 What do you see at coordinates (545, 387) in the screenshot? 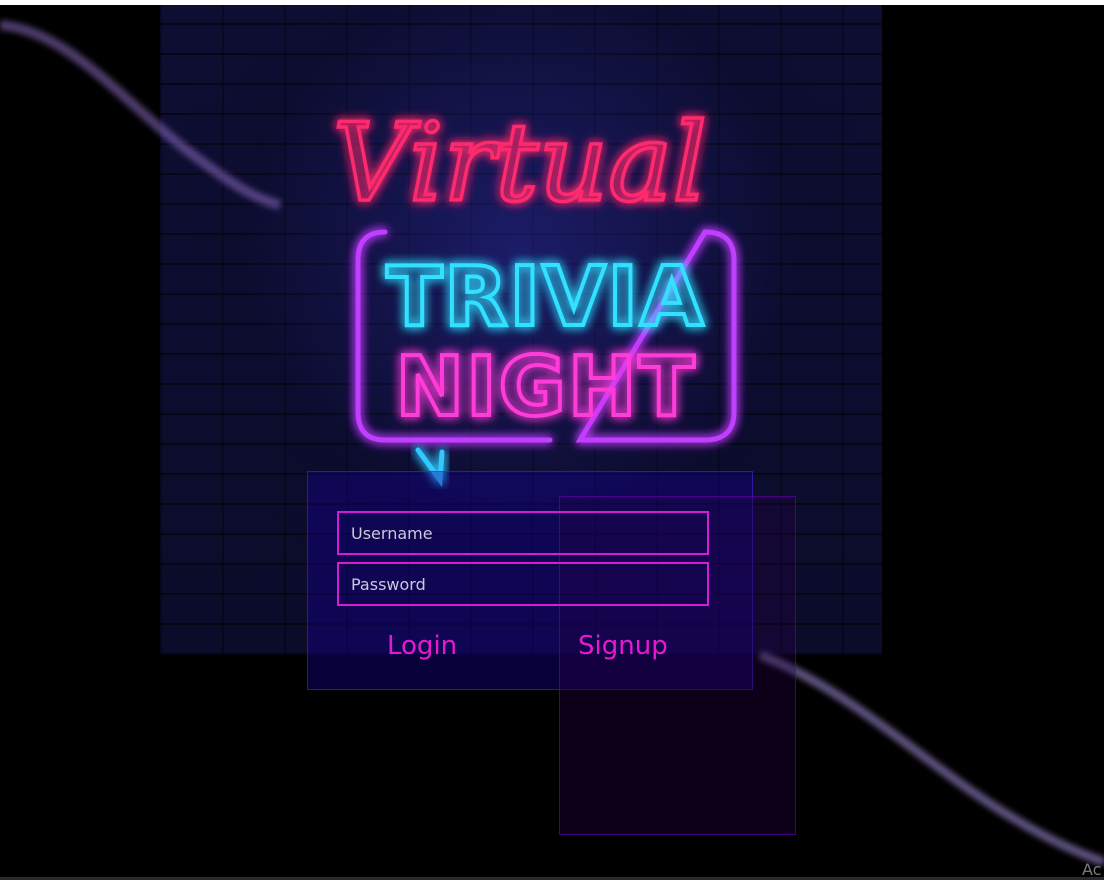
I see `sign-night-word: NIGHT` at bounding box center [545, 387].